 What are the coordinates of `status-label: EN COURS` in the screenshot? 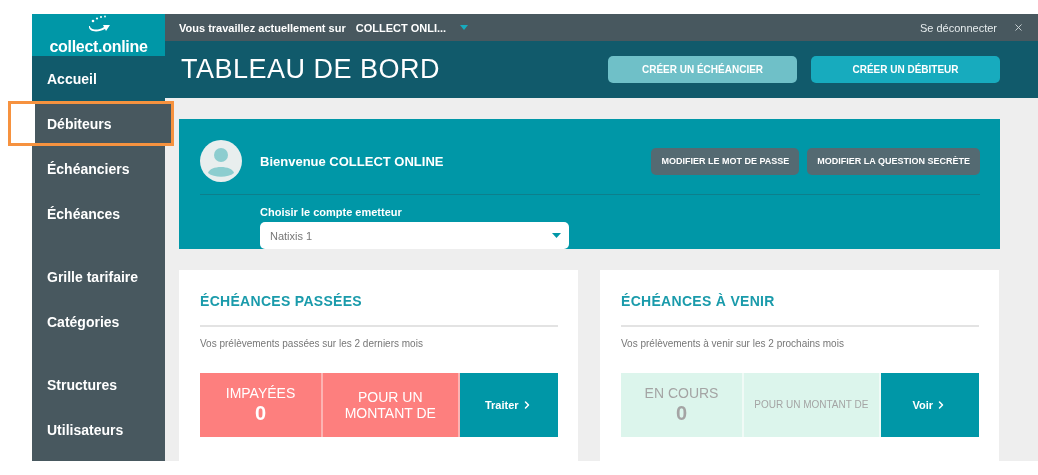 It's located at (681, 393).